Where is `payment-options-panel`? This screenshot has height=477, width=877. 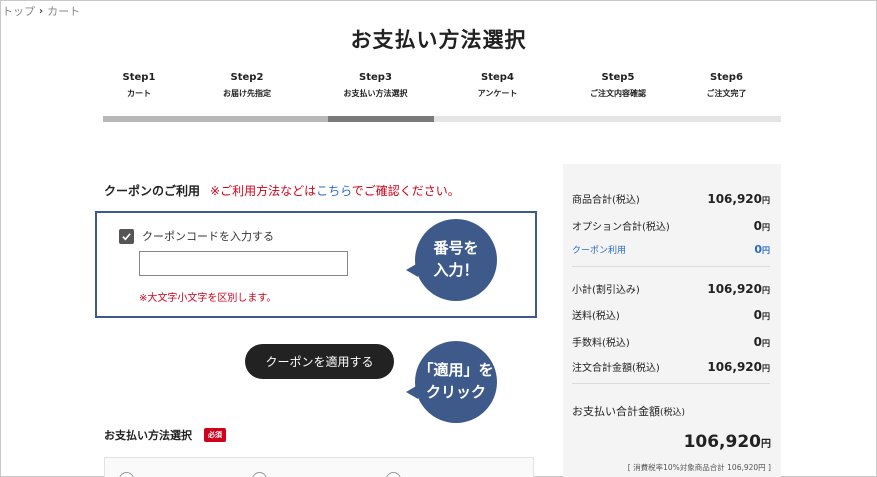
payment-options-panel is located at coordinates (319, 467).